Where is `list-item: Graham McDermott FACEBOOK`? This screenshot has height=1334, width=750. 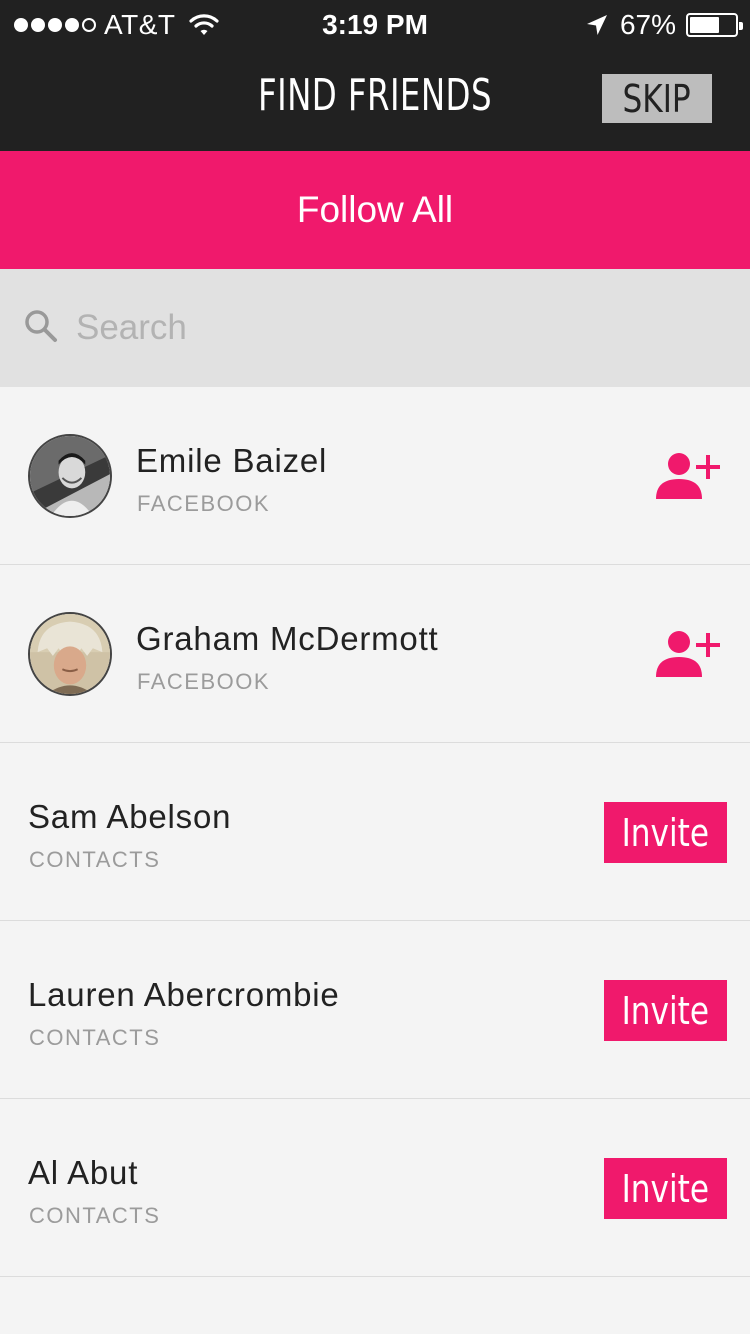 list-item: Graham McDermott FACEBOOK is located at coordinates (375, 654).